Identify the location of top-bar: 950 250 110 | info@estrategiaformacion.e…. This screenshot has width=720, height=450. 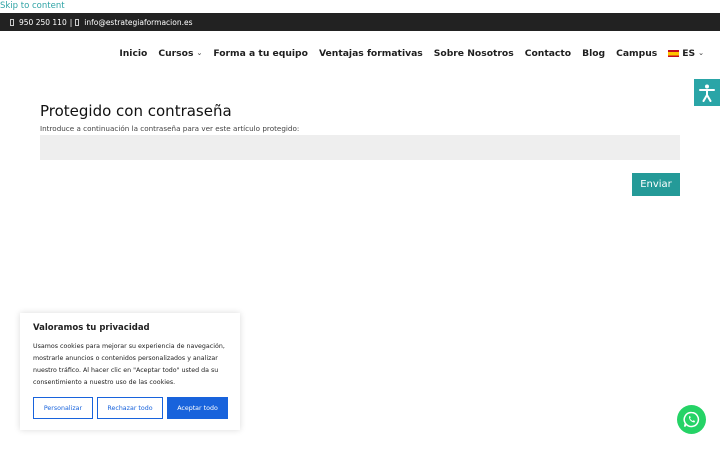
(360, 22).